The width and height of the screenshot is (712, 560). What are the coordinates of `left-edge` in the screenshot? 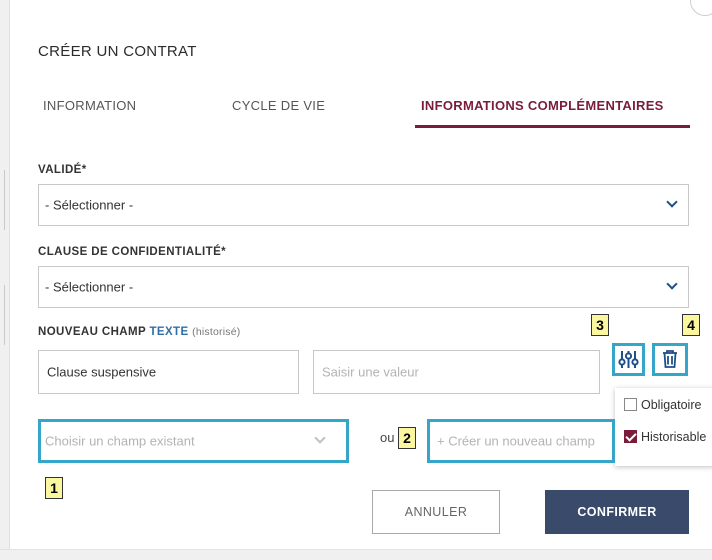 It's located at (5, 280).